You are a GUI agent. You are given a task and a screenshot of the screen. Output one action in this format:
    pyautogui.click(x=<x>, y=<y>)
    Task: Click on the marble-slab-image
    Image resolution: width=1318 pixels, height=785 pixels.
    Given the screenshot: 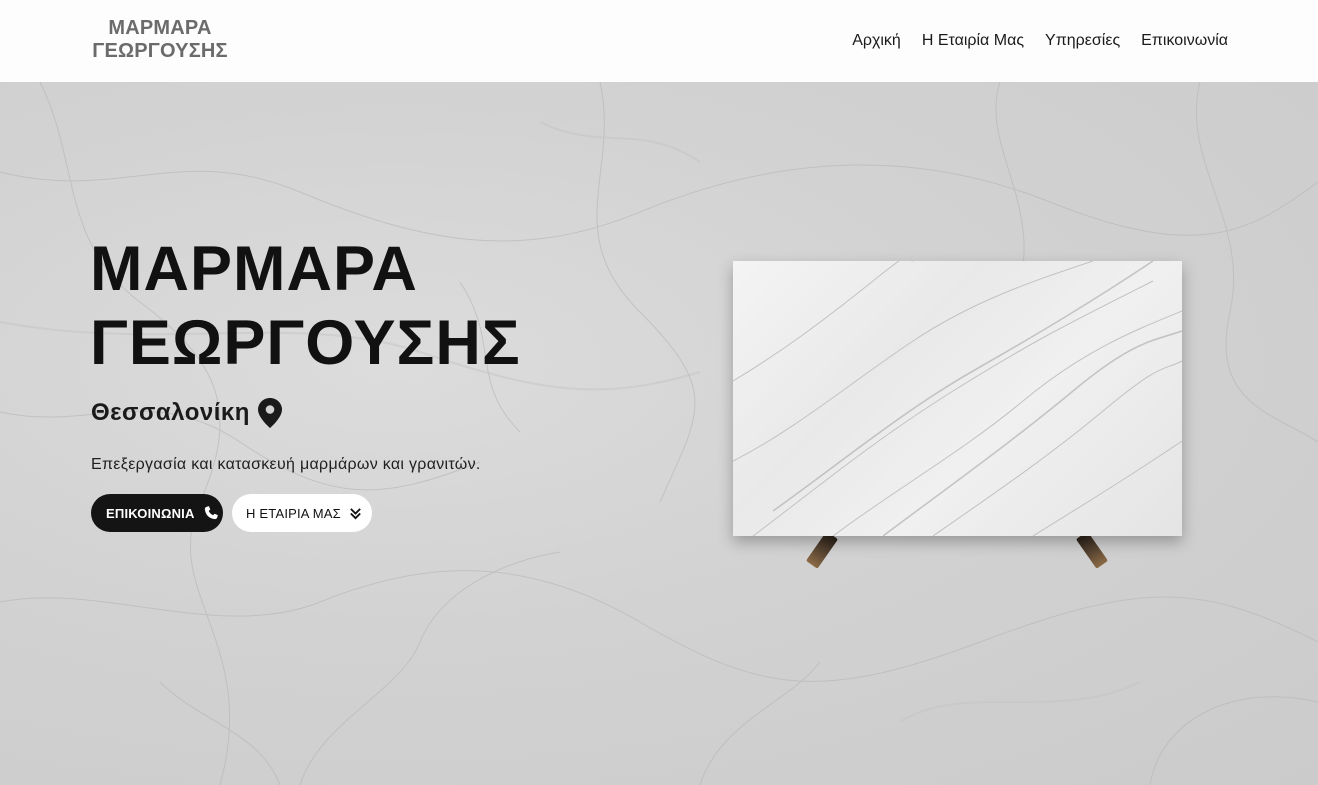 What is the action you would take?
    pyautogui.click(x=957, y=415)
    